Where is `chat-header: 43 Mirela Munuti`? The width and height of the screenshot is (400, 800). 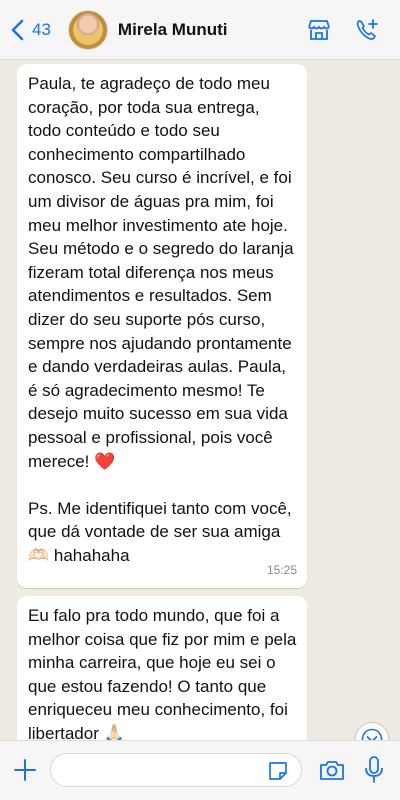
chat-header: 43 Mirela Munuti is located at coordinates (200, 30).